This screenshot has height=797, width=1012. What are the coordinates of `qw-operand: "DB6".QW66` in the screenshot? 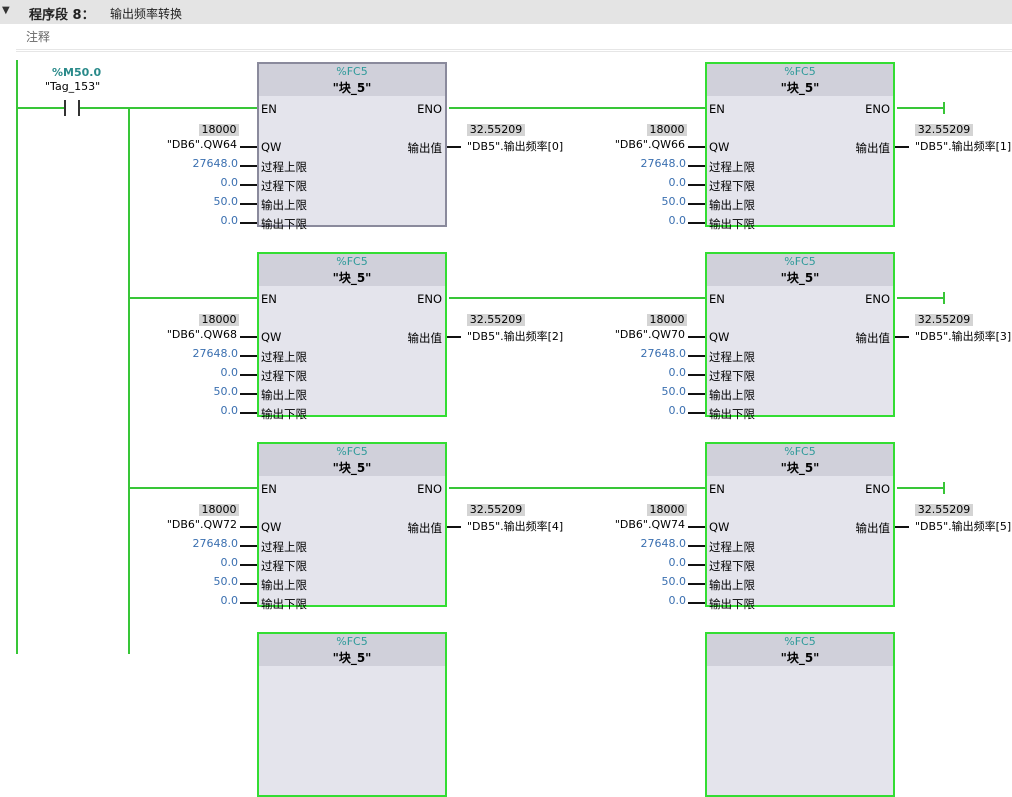 It's located at (645, 144).